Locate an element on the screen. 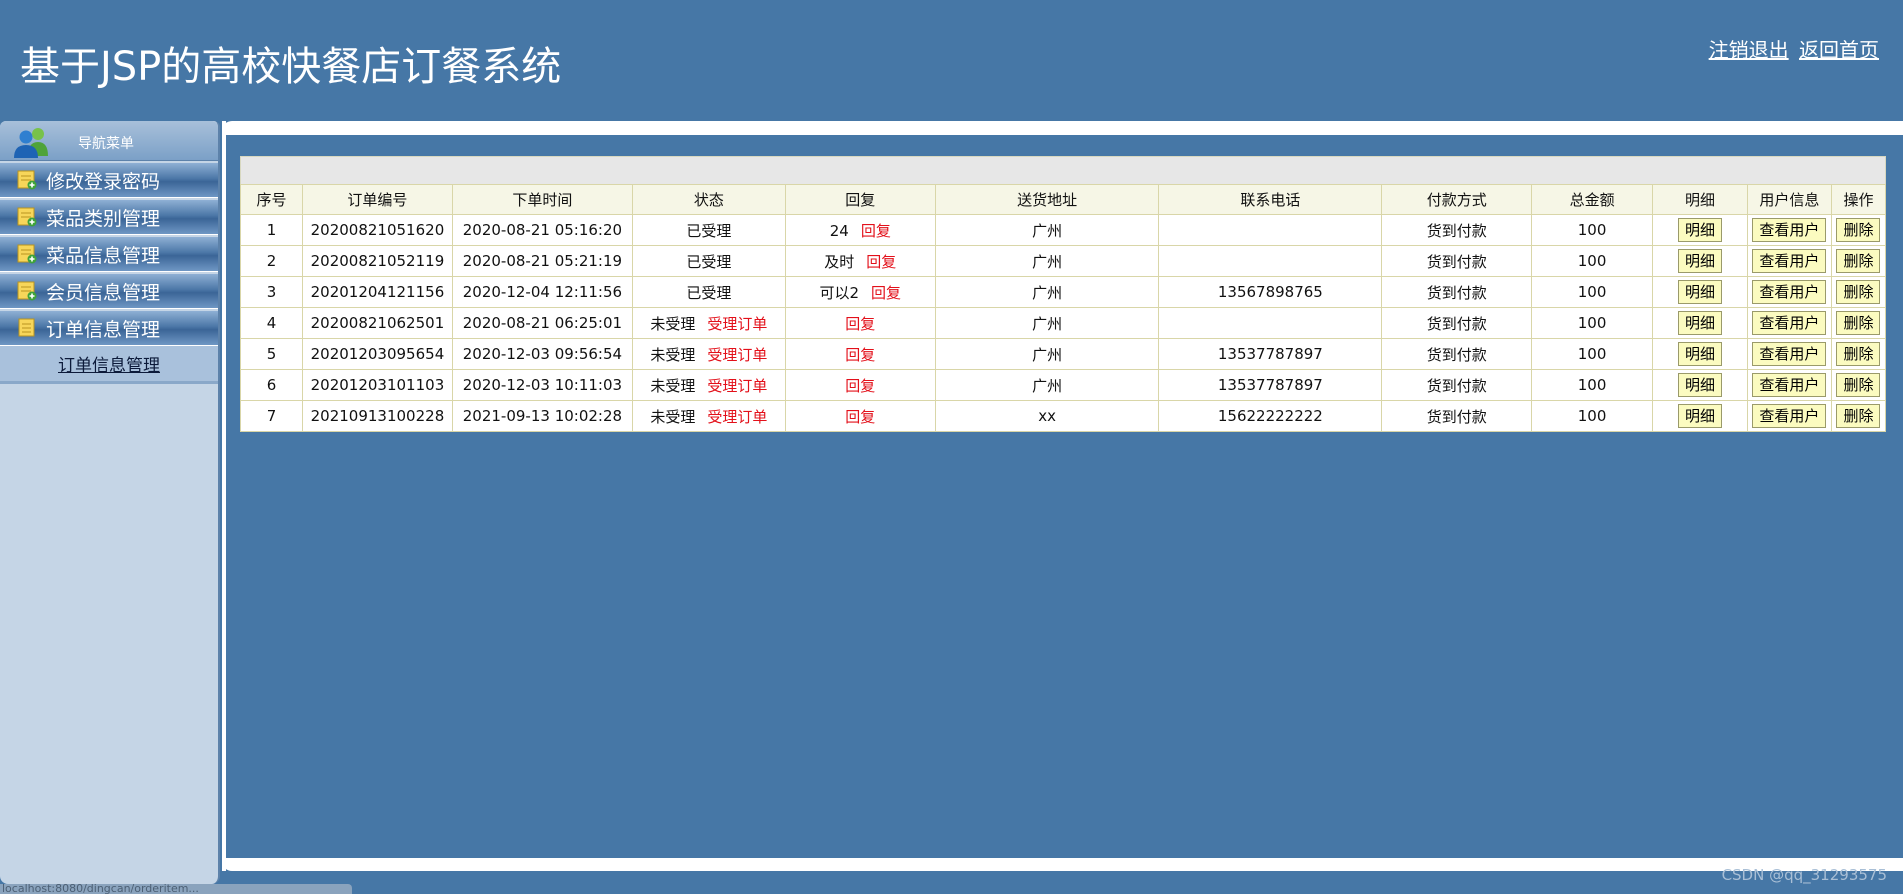  reply-text: 及时 is located at coordinates (839, 261).